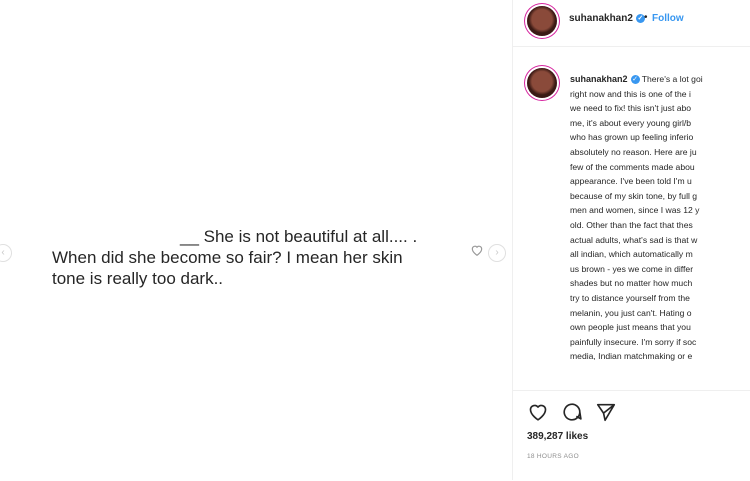 The width and height of the screenshot is (750, 481). What do you see at coordinates (632, 166) in the screenshot?
I see `caption-line: few of the comments made abou` at bounding box center [632, 166].